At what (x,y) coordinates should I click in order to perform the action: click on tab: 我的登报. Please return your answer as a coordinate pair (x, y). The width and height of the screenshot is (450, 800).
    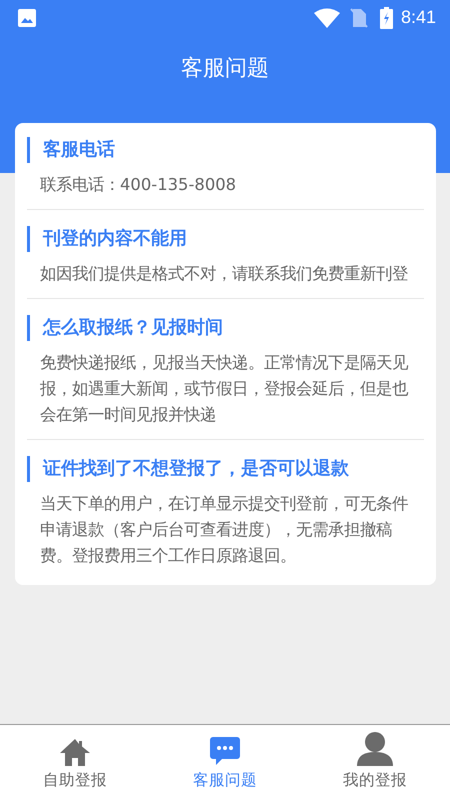
    Looking at the image, I should click on (375, 762).